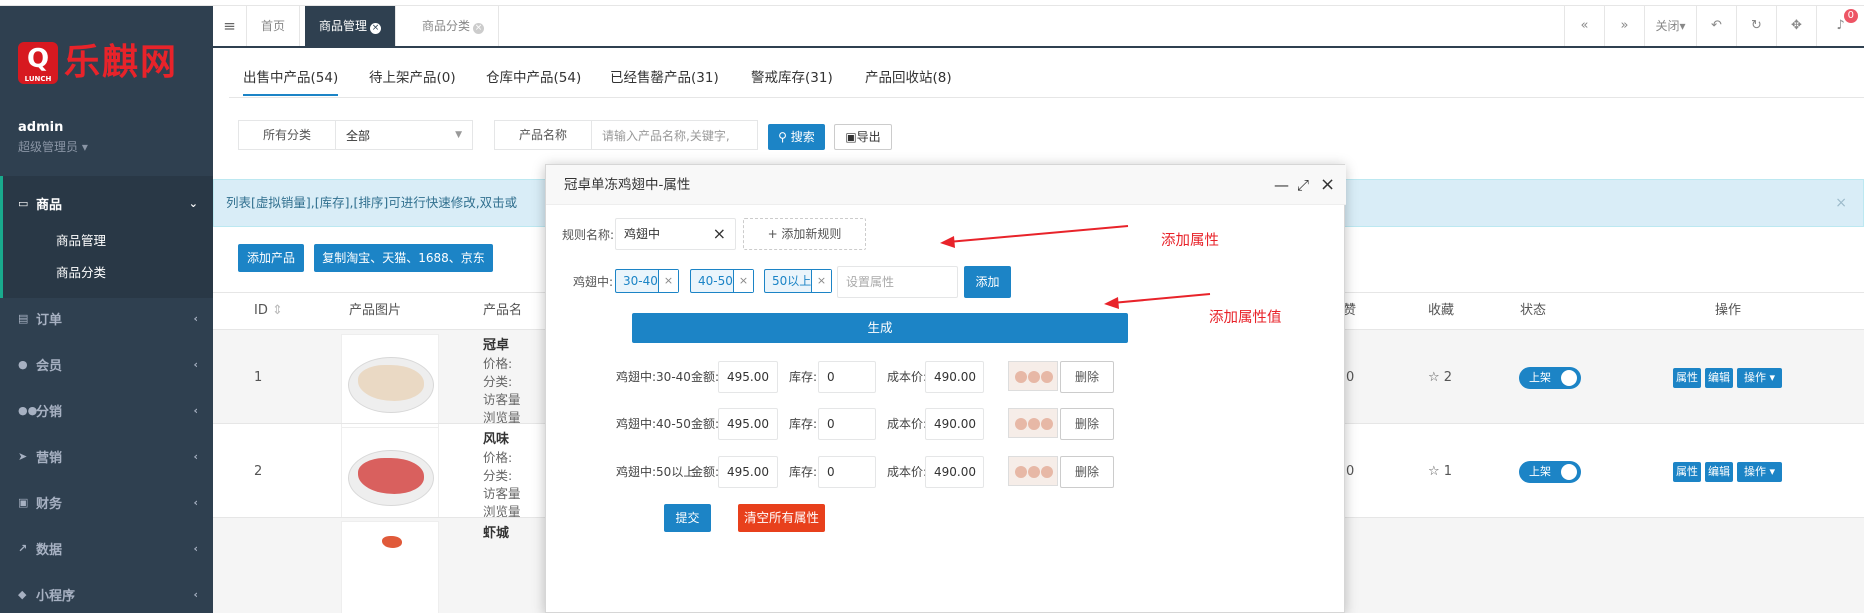 This screenshot has width=1864, height=613. Describe the element at coordinates (81, 239) in the screenshot. I see `sidebar-sub-goods-manage: 商品管理` at that location.